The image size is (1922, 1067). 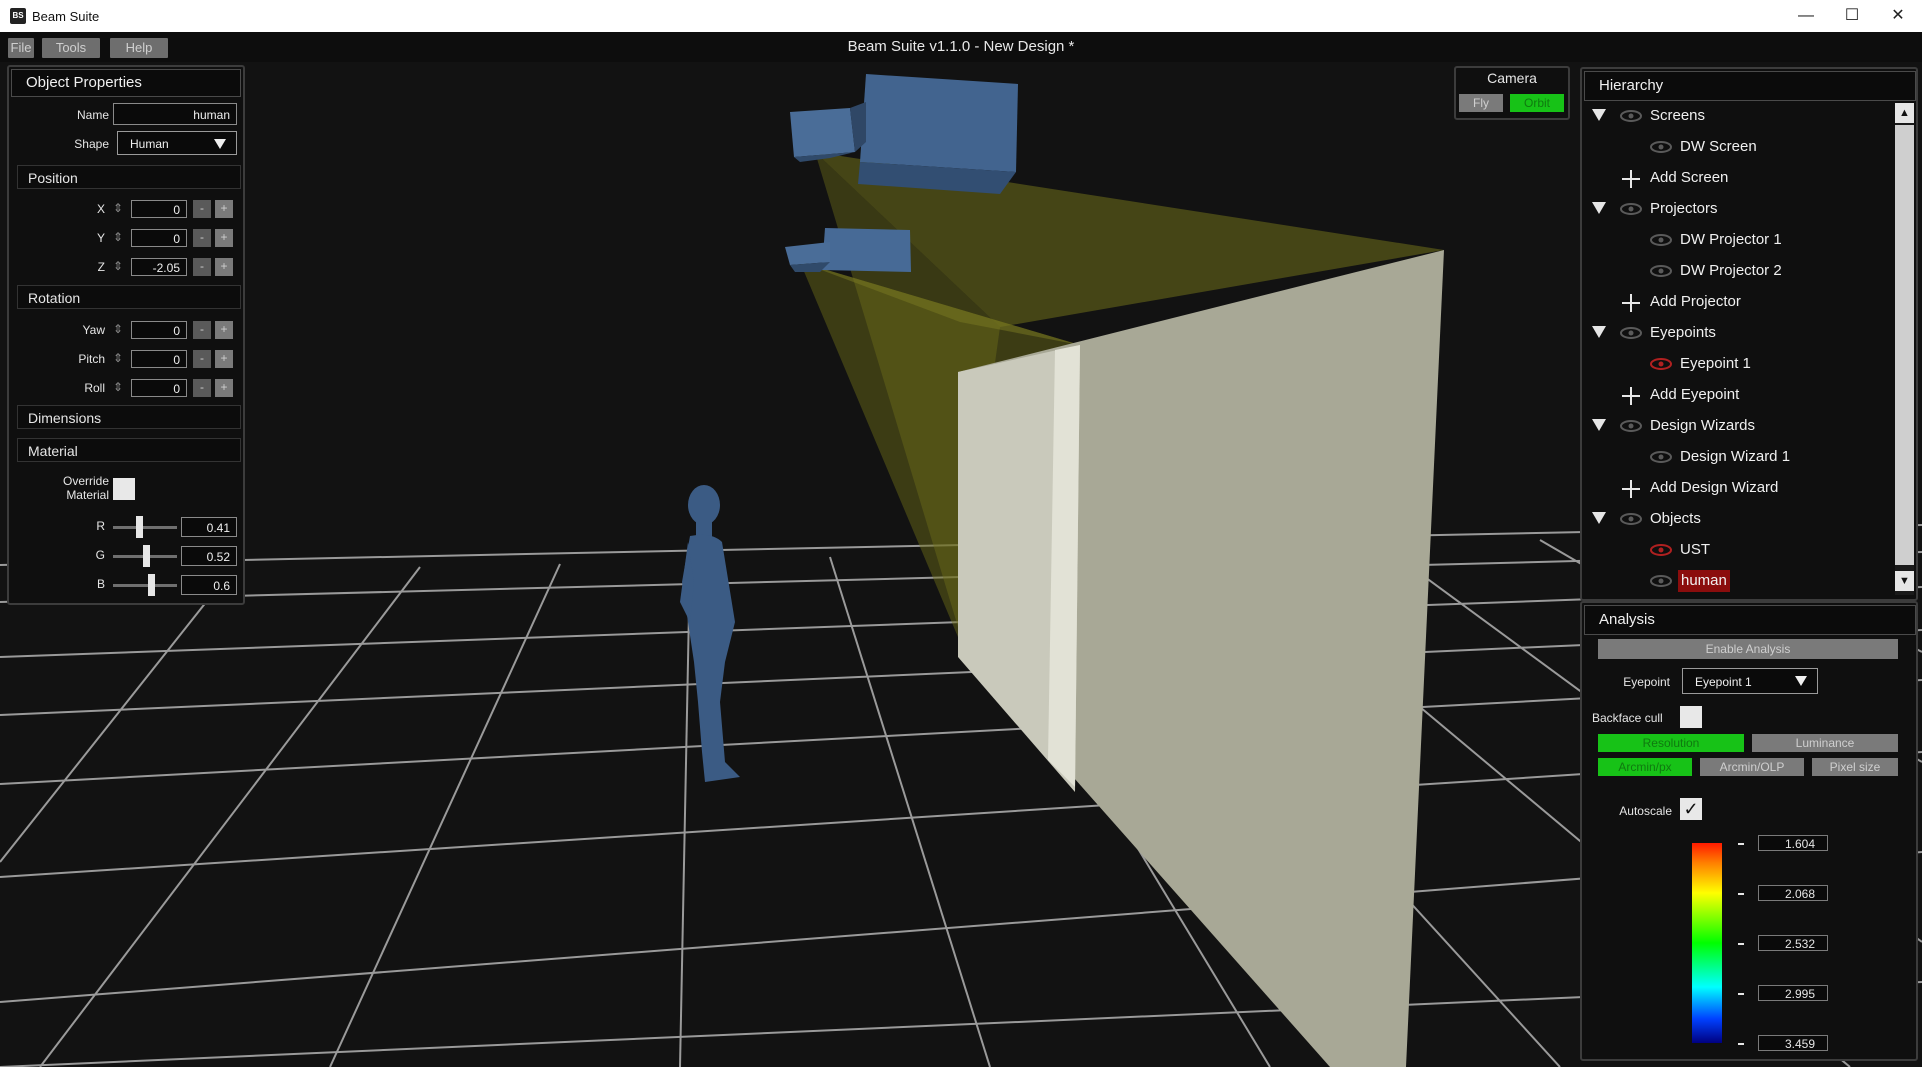 I want to click on minimize-button: —, so click(x=1806, y=16).